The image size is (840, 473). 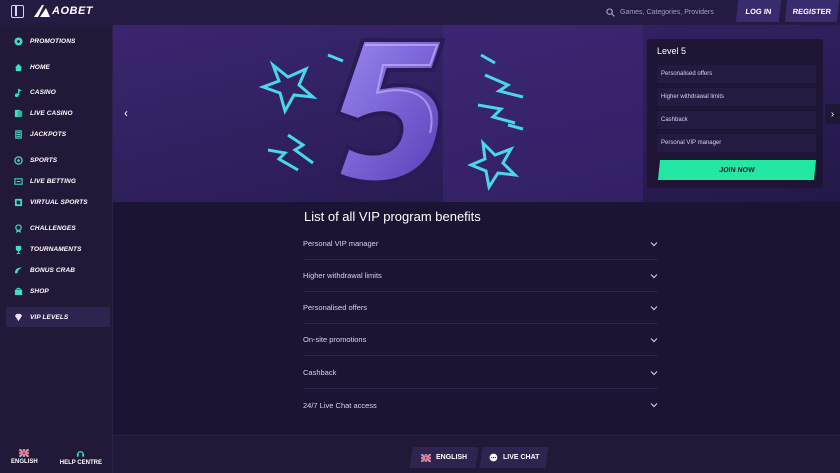 What do you see at coordinates (480, 244) in the screenshot?
I see `benefit-accordion-item: Personal VIP manager` at bounding box center [480, 244].